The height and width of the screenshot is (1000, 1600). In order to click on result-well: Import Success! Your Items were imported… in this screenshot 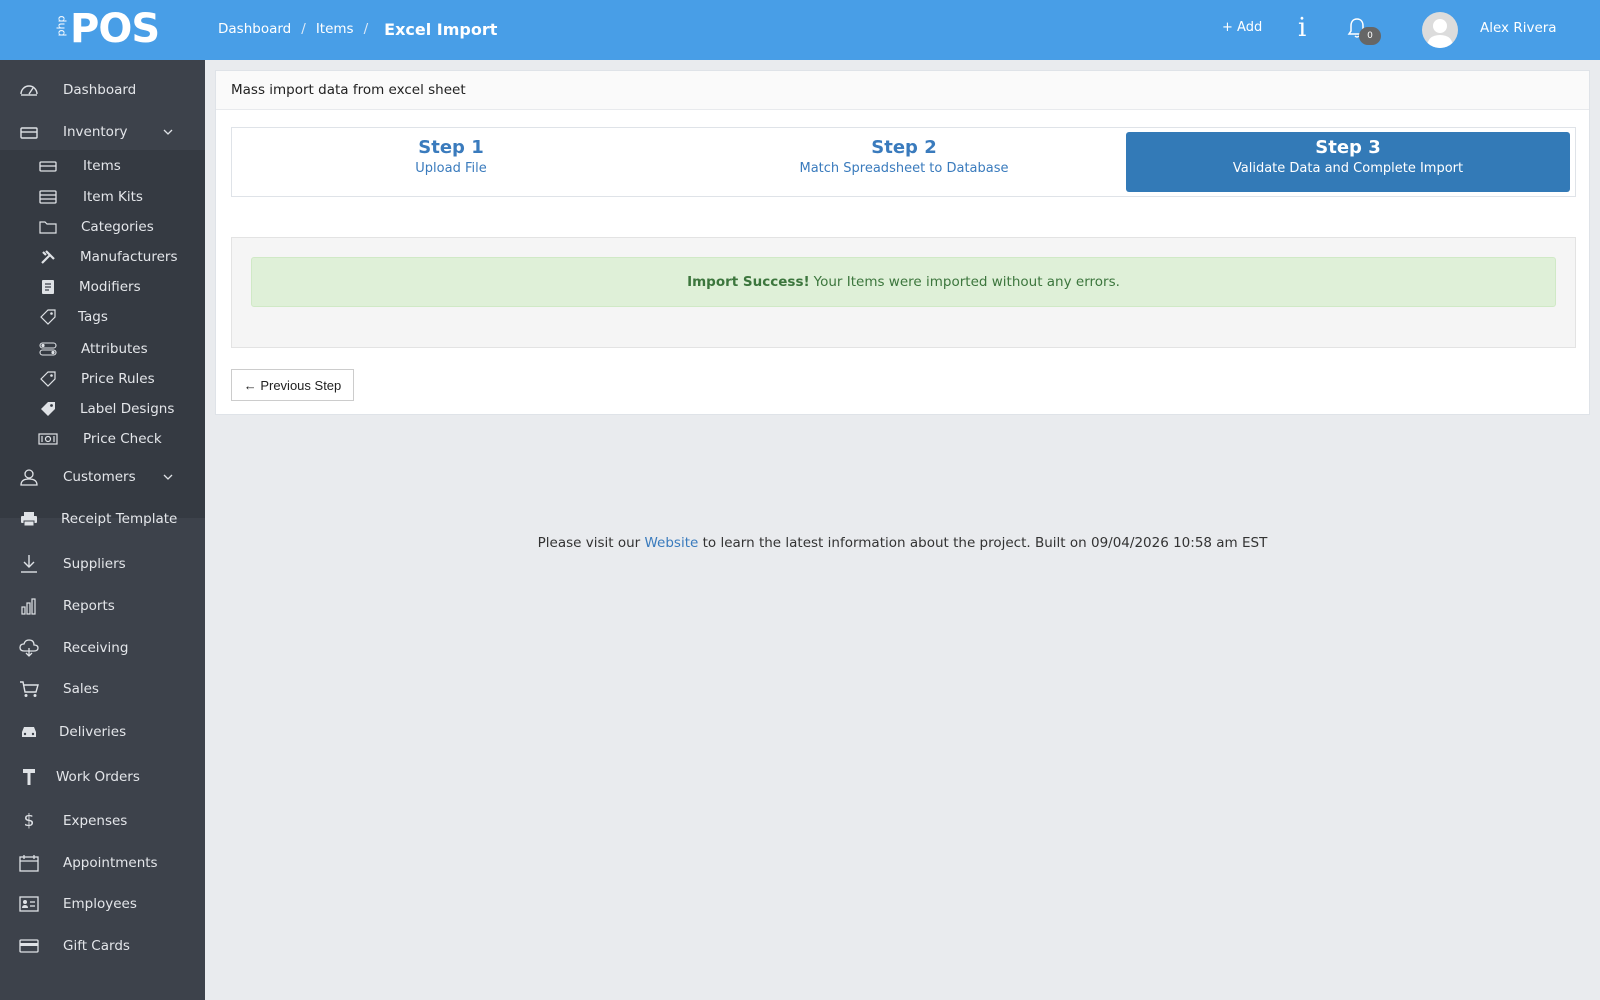, I will do `click(903, 292)`.